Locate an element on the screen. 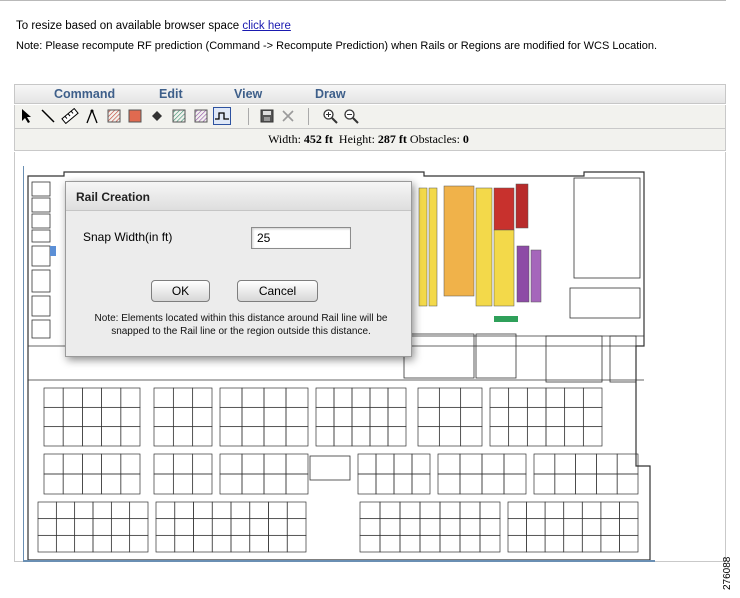 This screenshot has width=740, height=598. ruler-icon is located at coordinates (70, 116).